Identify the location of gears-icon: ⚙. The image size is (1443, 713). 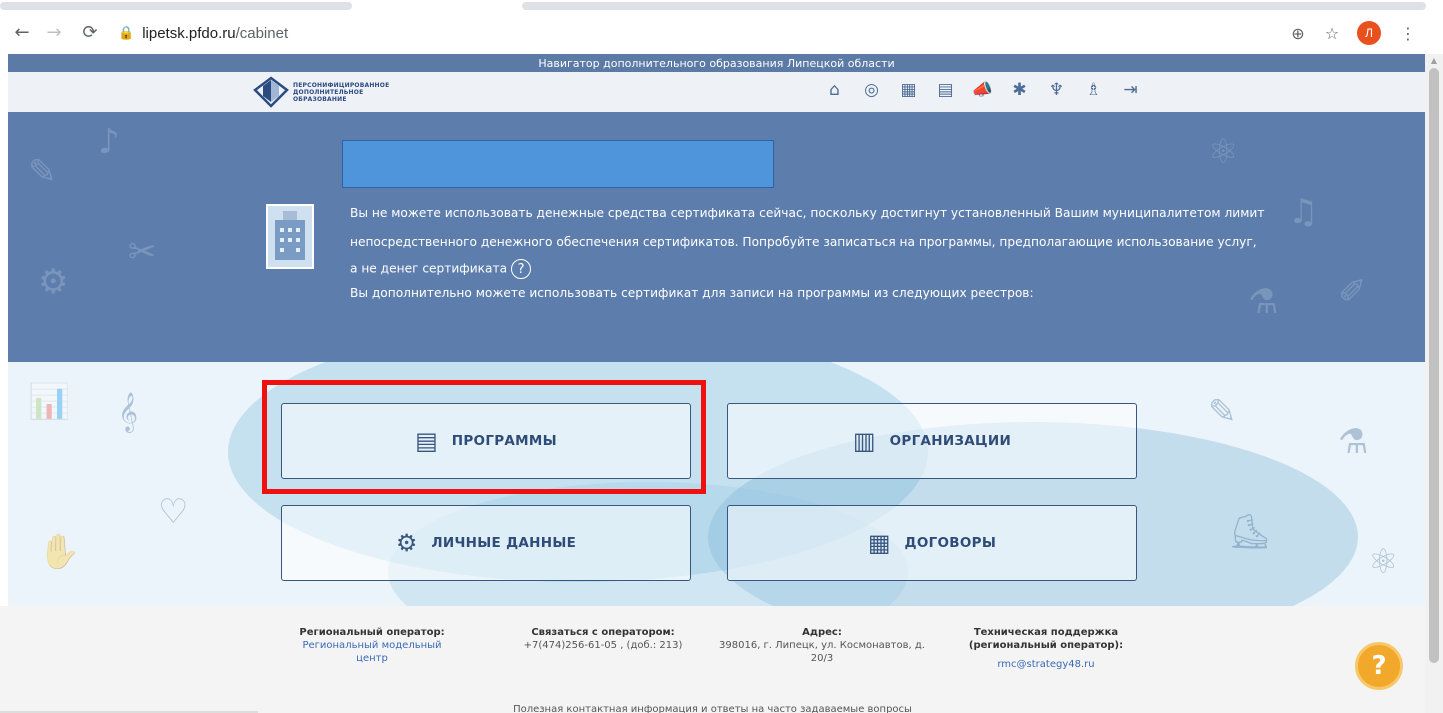
(406, 543).